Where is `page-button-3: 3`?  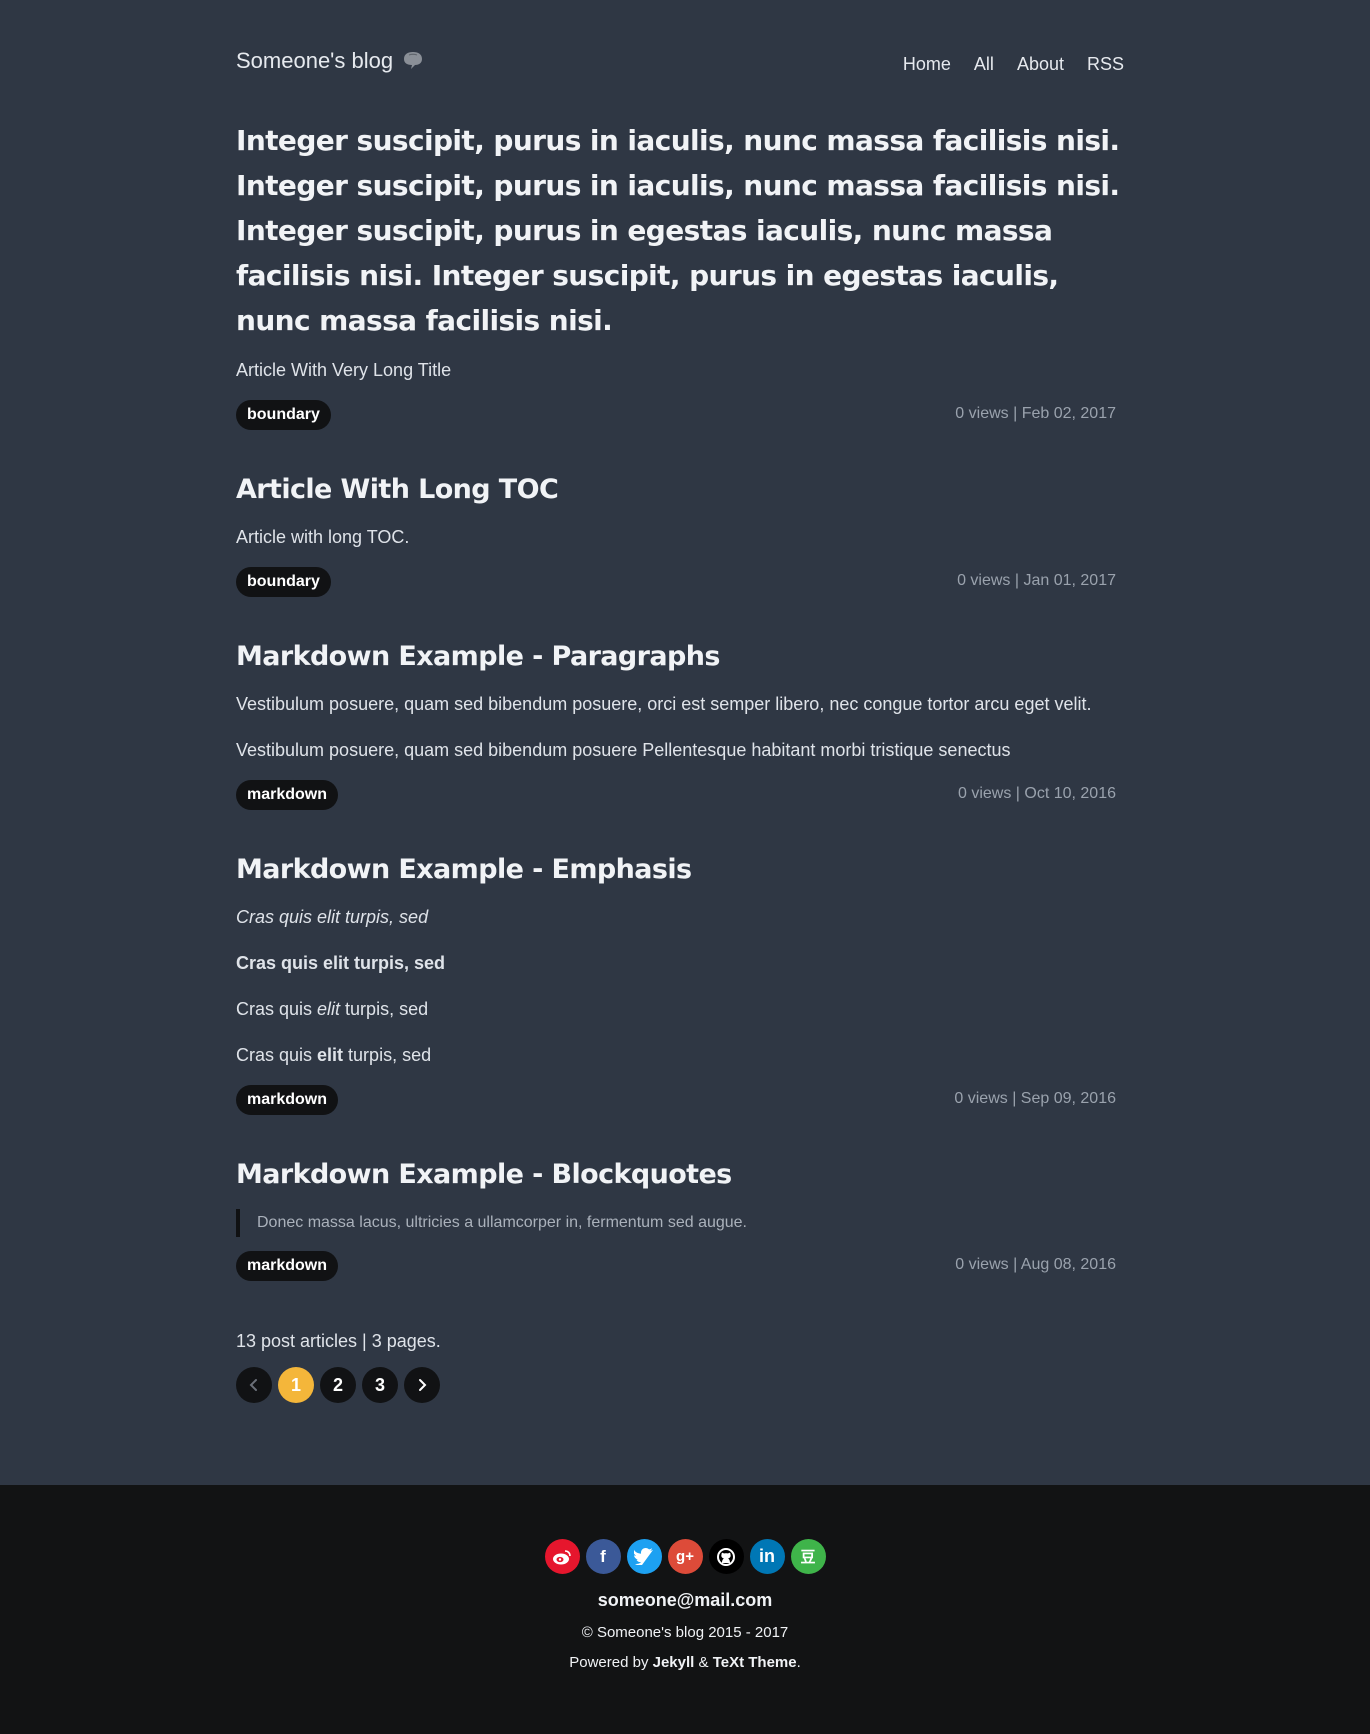 page-button-3: 3 is located at coordinates (380, 1385).